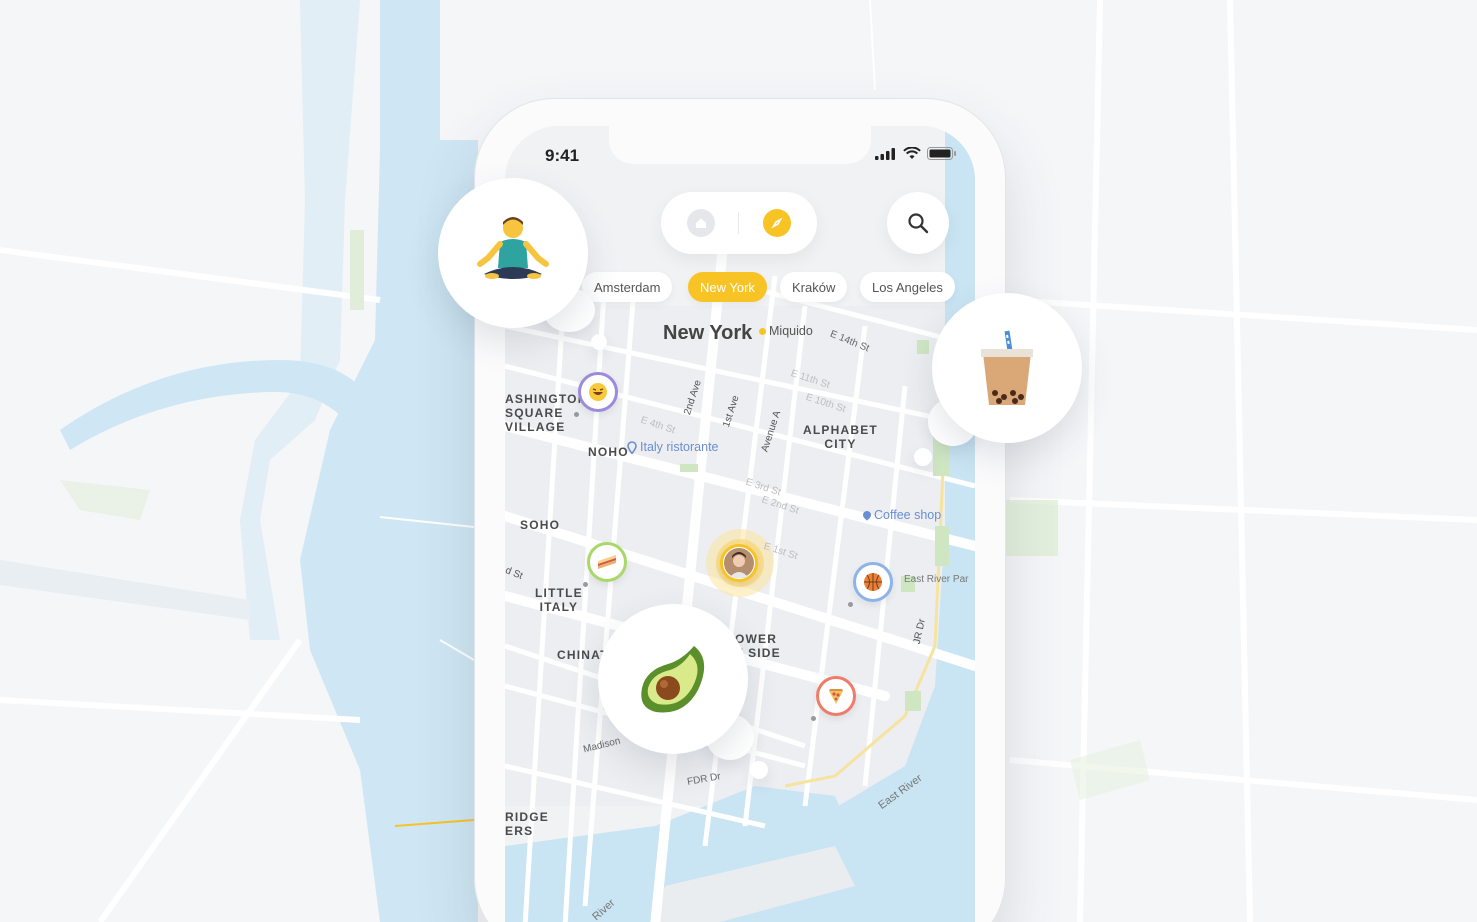 Image resolution: width=1477 pixels, height=922 pixels. I want to click on poi-coffee-shop: Coffee shop, so click(901, 515).